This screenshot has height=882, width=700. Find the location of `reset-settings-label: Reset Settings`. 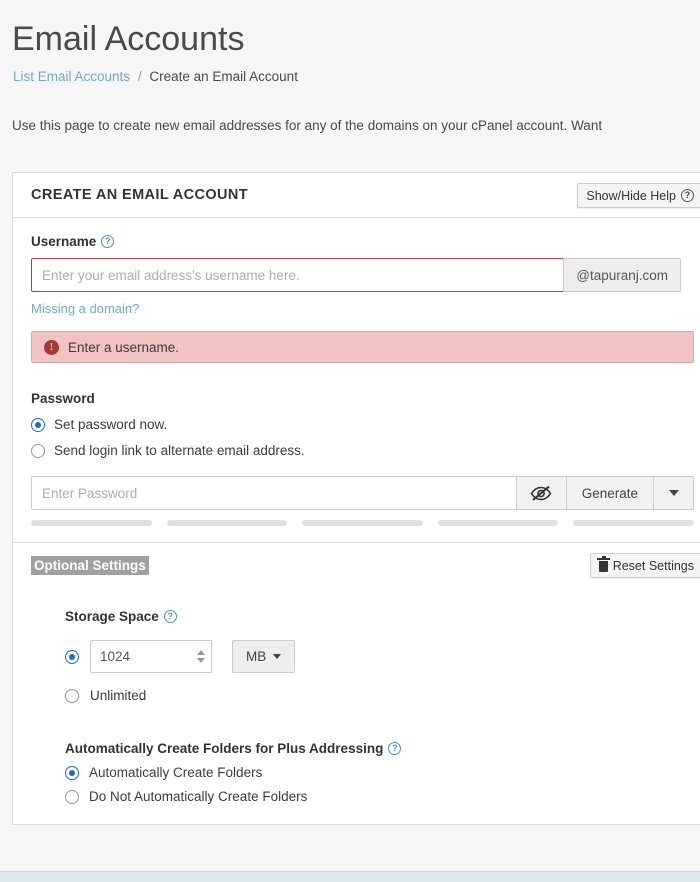

reset-settings-label: Reset Settings is located at coordinates (653, 565).